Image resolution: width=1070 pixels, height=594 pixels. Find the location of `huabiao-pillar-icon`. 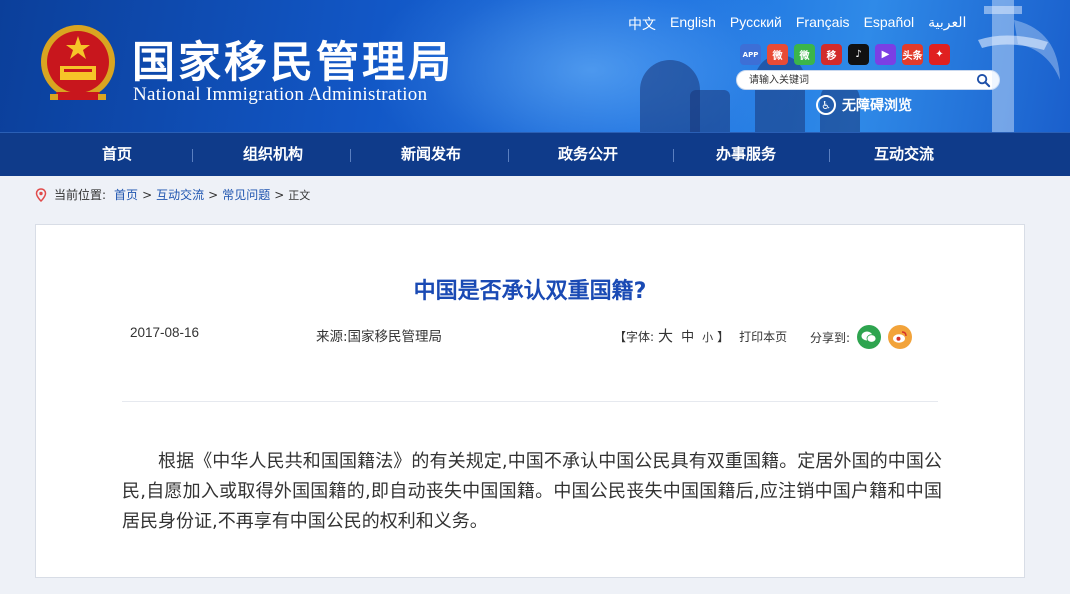

huabiao-pillar-icon is located at coordinates (1019, 66).